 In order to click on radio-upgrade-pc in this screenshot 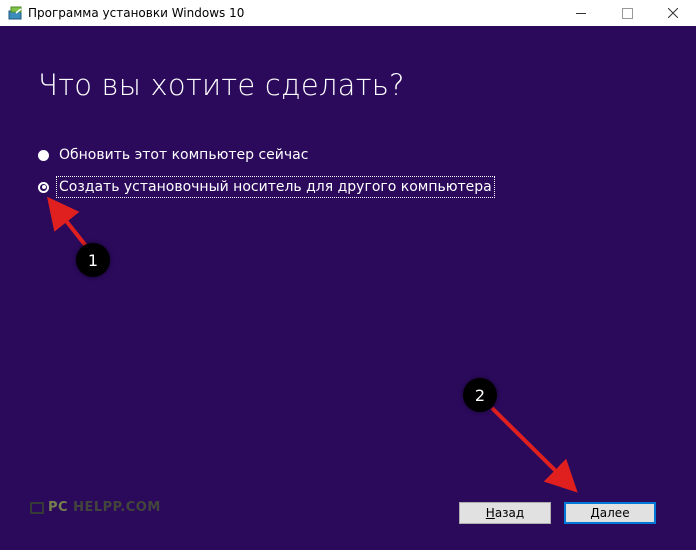, I will do `click(43, 155)`.